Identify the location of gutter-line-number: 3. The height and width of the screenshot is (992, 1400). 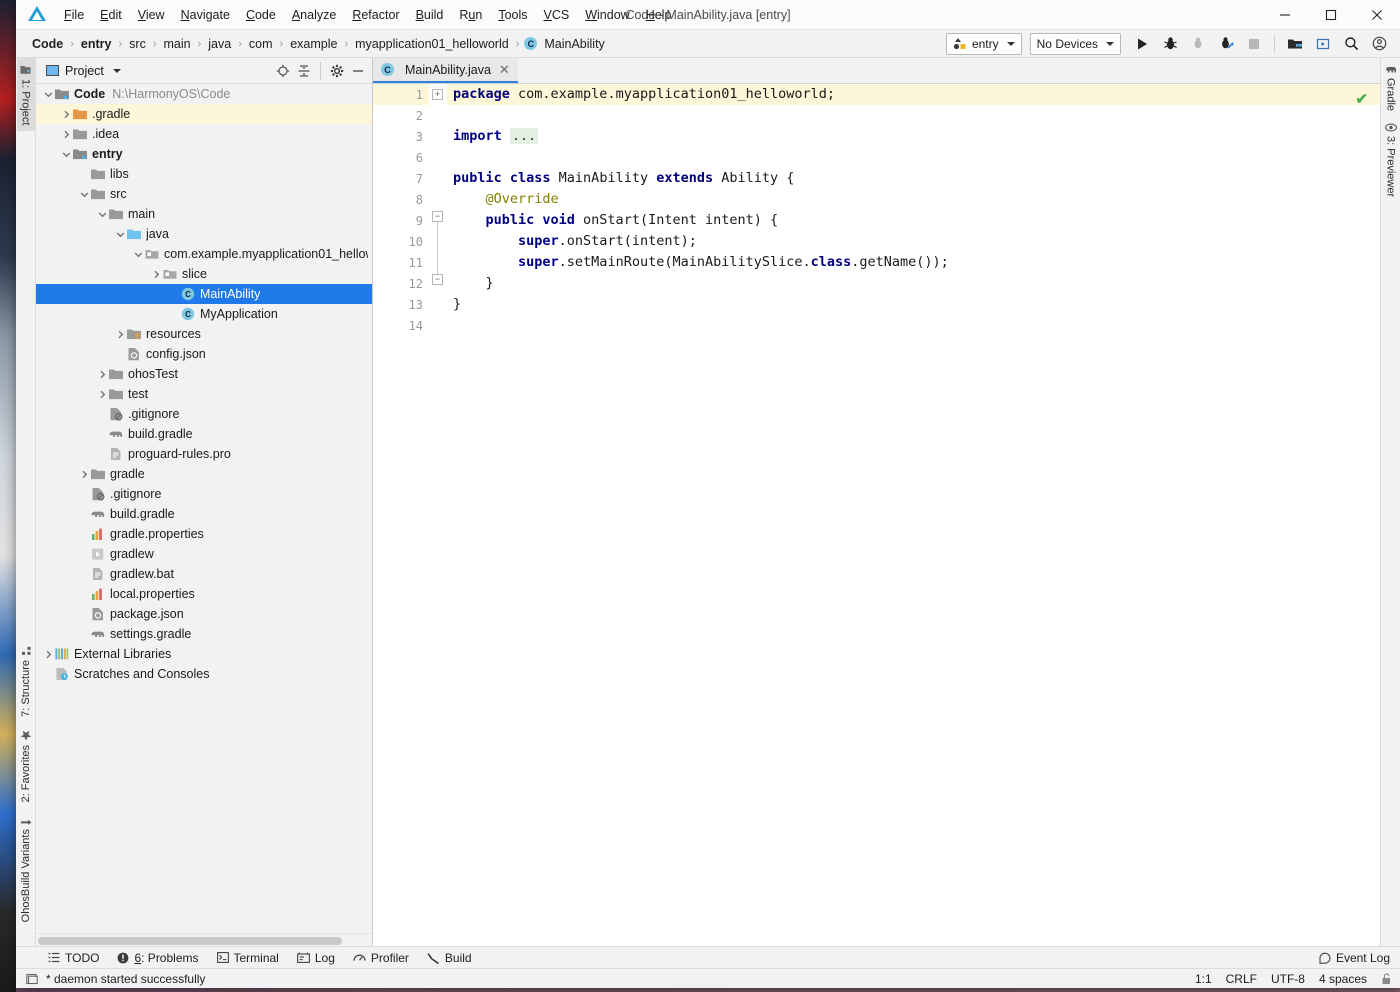
(401, 136).